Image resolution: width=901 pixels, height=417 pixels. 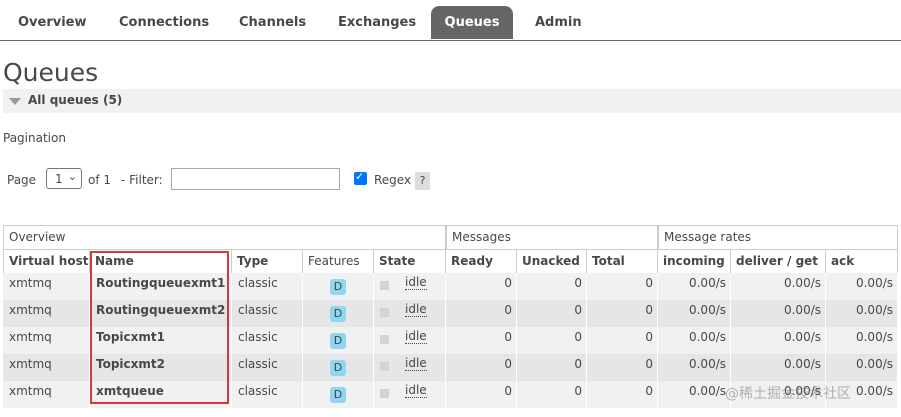 What do you see at coordinates (142, 180) in the screenshot?
I see `filter-label: - Filter:` at bounding box center [142, 180].